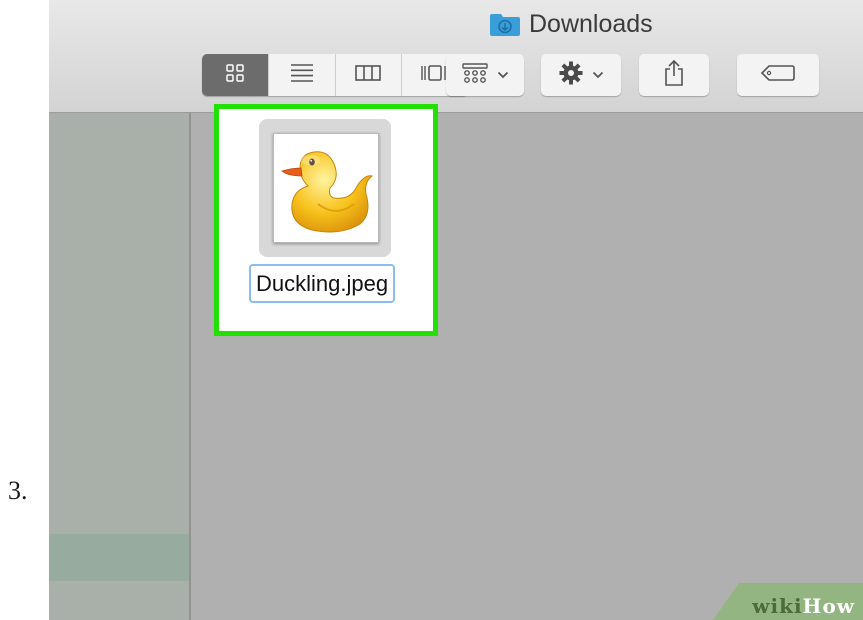 This screenshot has width=863, height=620. I want to click on wikihow-logo-part2: How, so click(828, 606).